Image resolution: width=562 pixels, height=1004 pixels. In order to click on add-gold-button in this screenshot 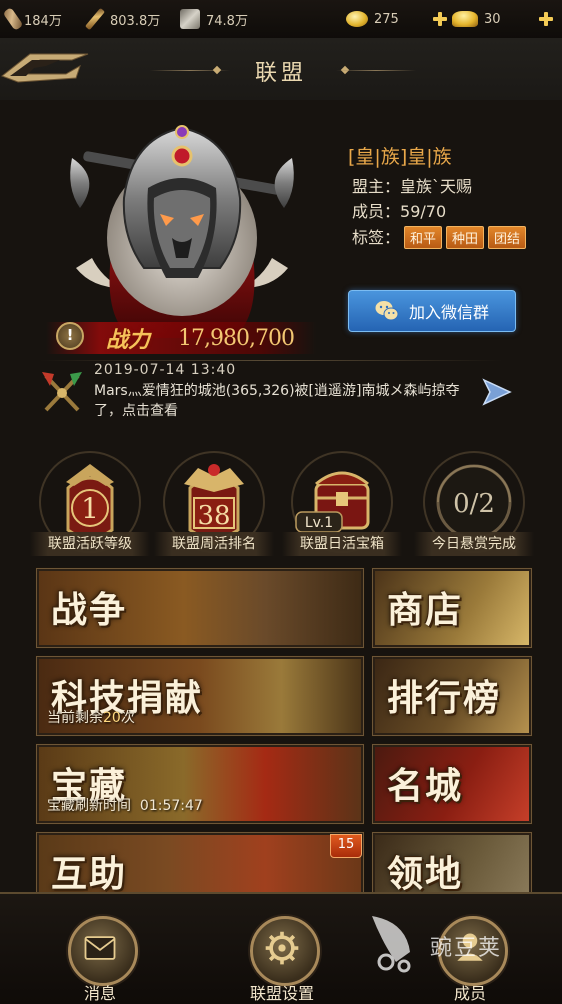, I will do `click(440, 19)`.